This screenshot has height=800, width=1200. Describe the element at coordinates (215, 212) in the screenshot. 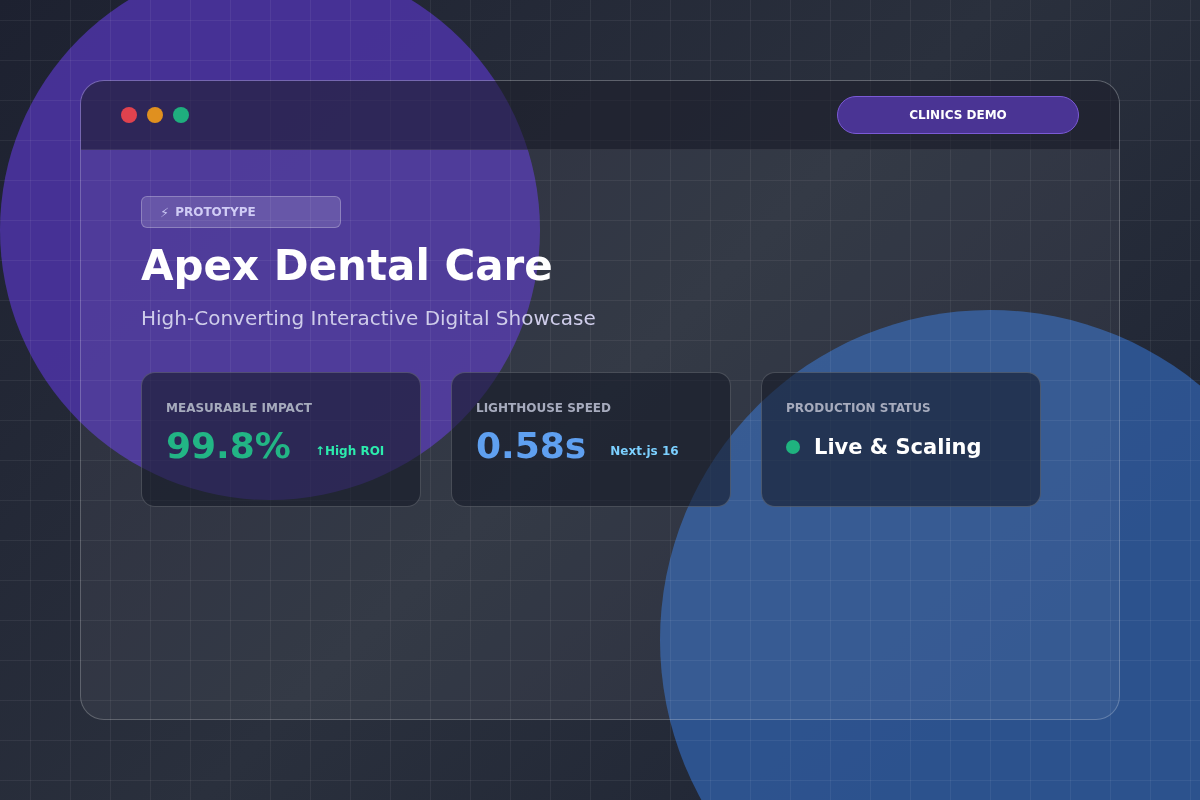

I see `badge-label: PROTOTYPE` at that location.